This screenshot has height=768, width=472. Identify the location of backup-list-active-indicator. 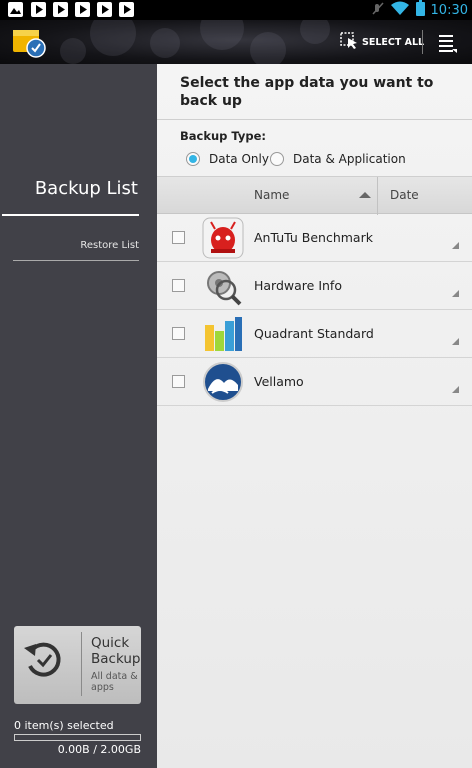
(70, 215).